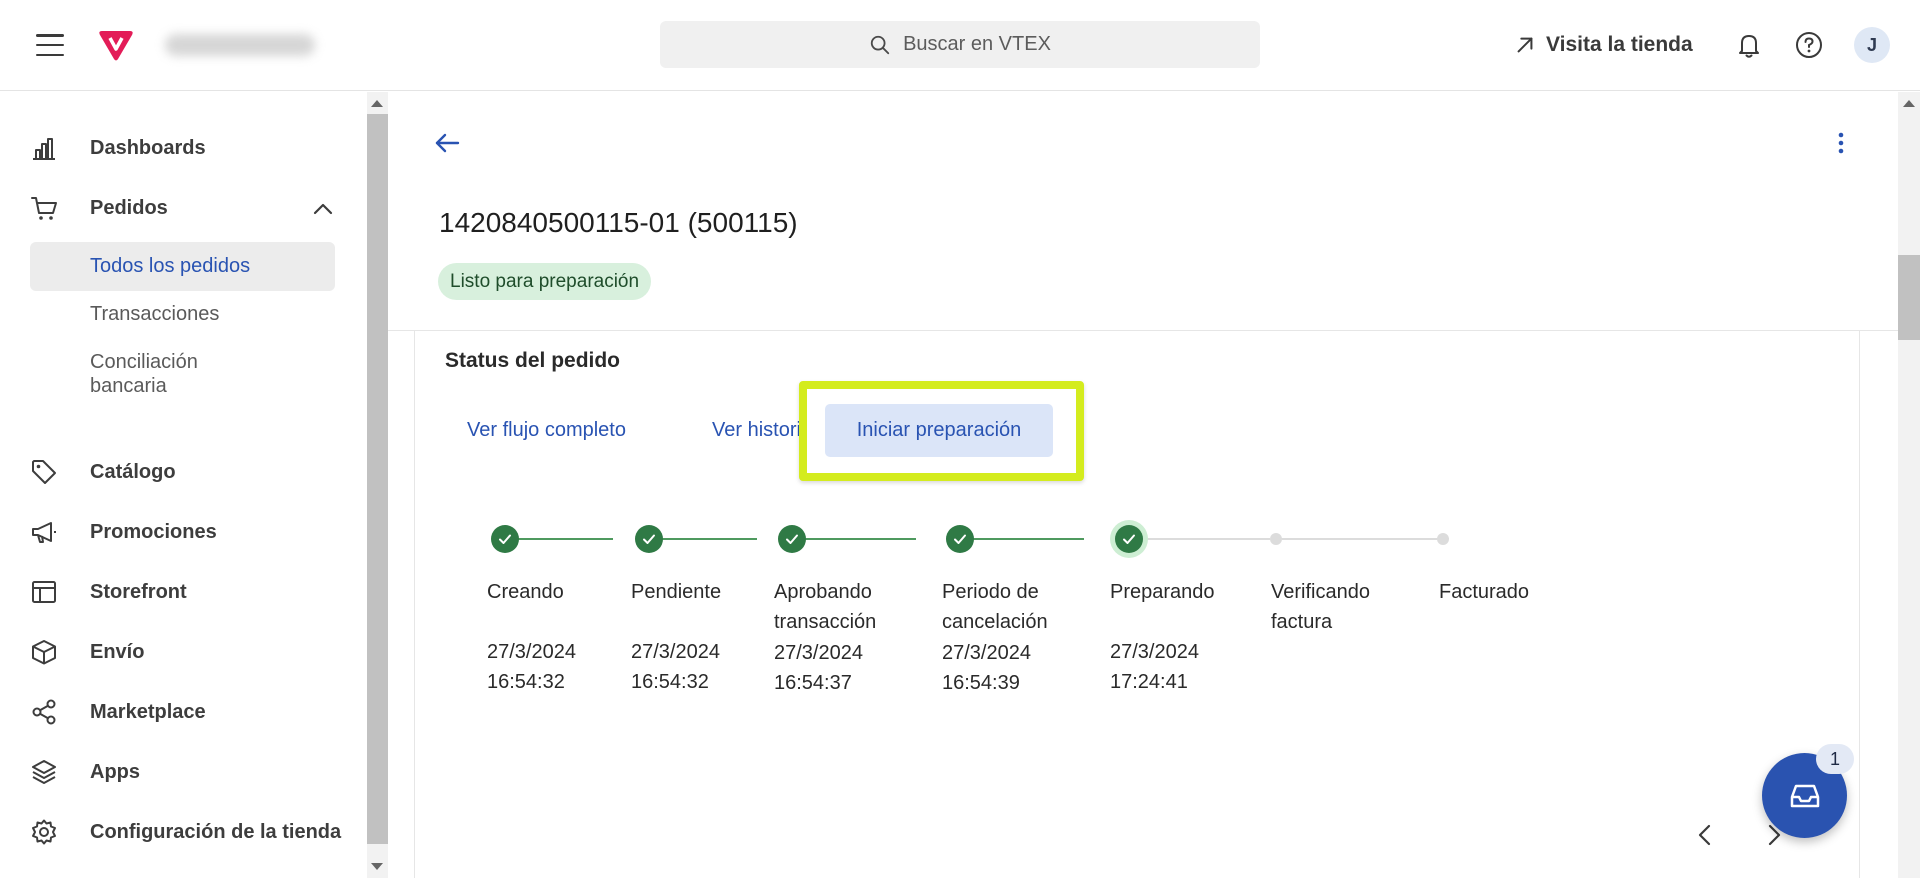  Describe the element at coordinates (1705, 835) in the screenshot. I see `previous-page-icon` at that location.